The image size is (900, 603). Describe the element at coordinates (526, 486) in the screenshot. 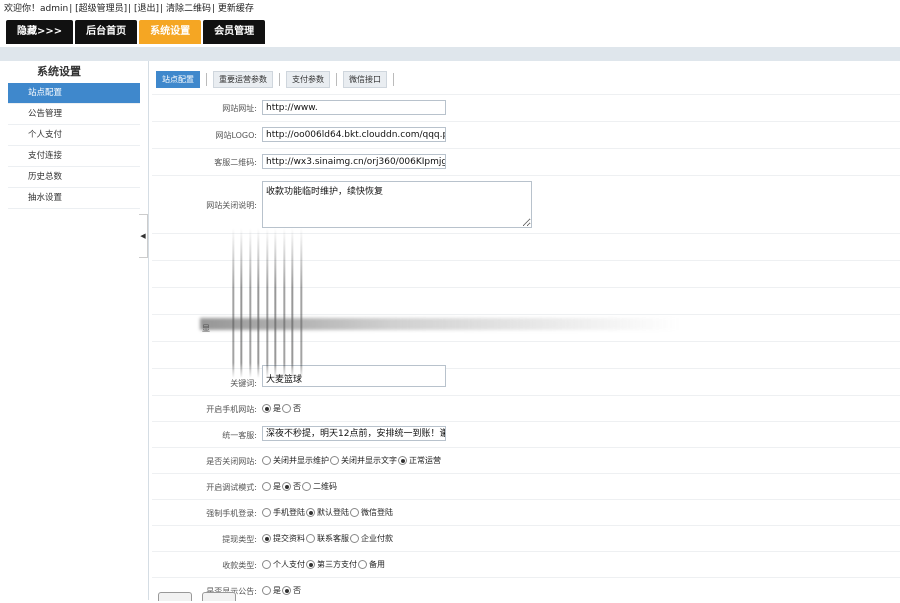

I see `form-row-debug-mode: 开启调试模式: 是 否 二维码` at that location.